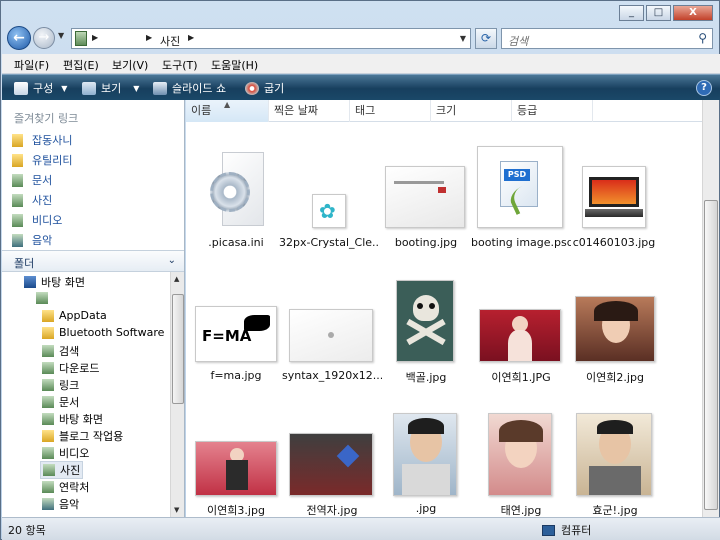 Image resolution: width=720 pixels, height=540 pixels. I want to click on tree-item: 비디오, so click(65, 453).